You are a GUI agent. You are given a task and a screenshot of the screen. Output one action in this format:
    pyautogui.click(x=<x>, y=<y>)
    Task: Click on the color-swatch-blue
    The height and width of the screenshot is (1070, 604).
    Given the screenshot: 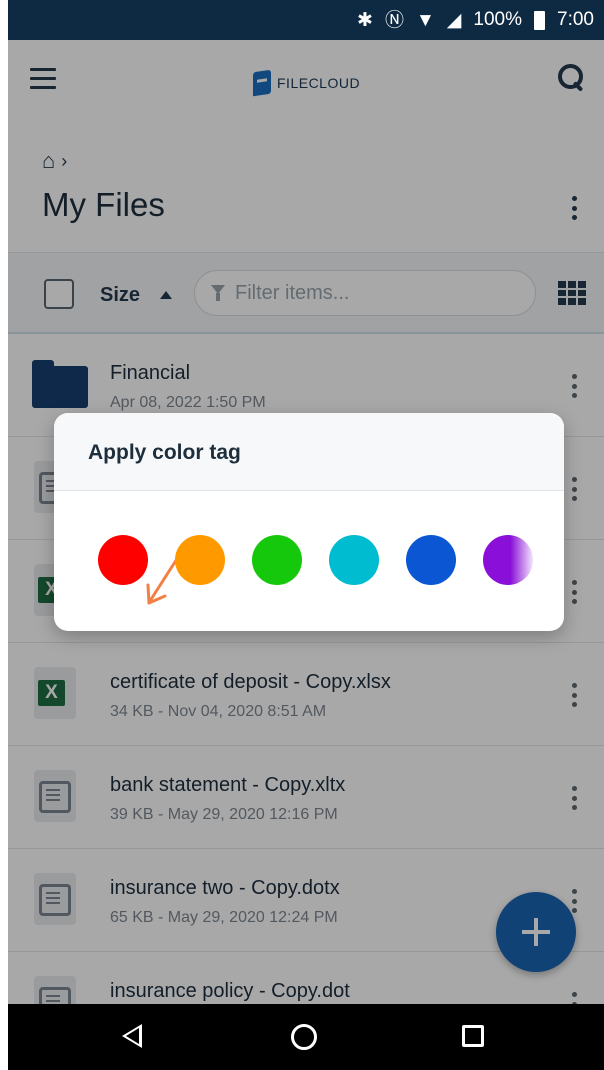 What is the action you would take?
    pyautogui.click(x=431, y=560)
    